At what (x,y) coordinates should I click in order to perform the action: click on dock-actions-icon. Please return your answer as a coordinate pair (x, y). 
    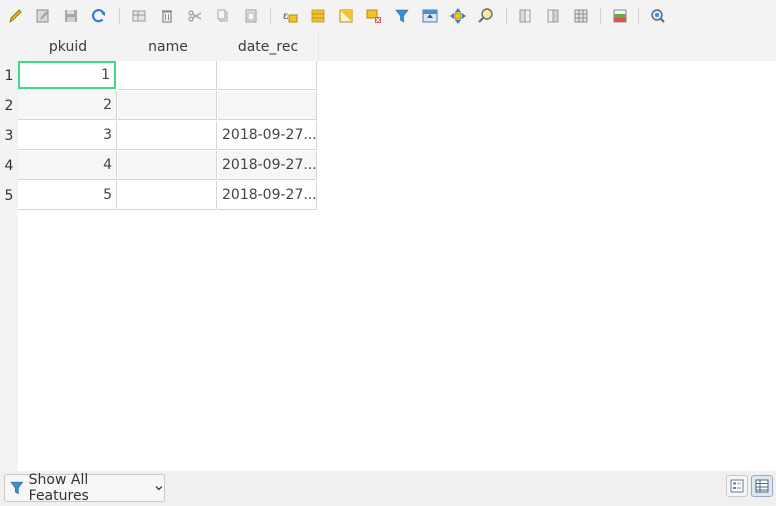
    Looking at the image, I should click on (658, 16).